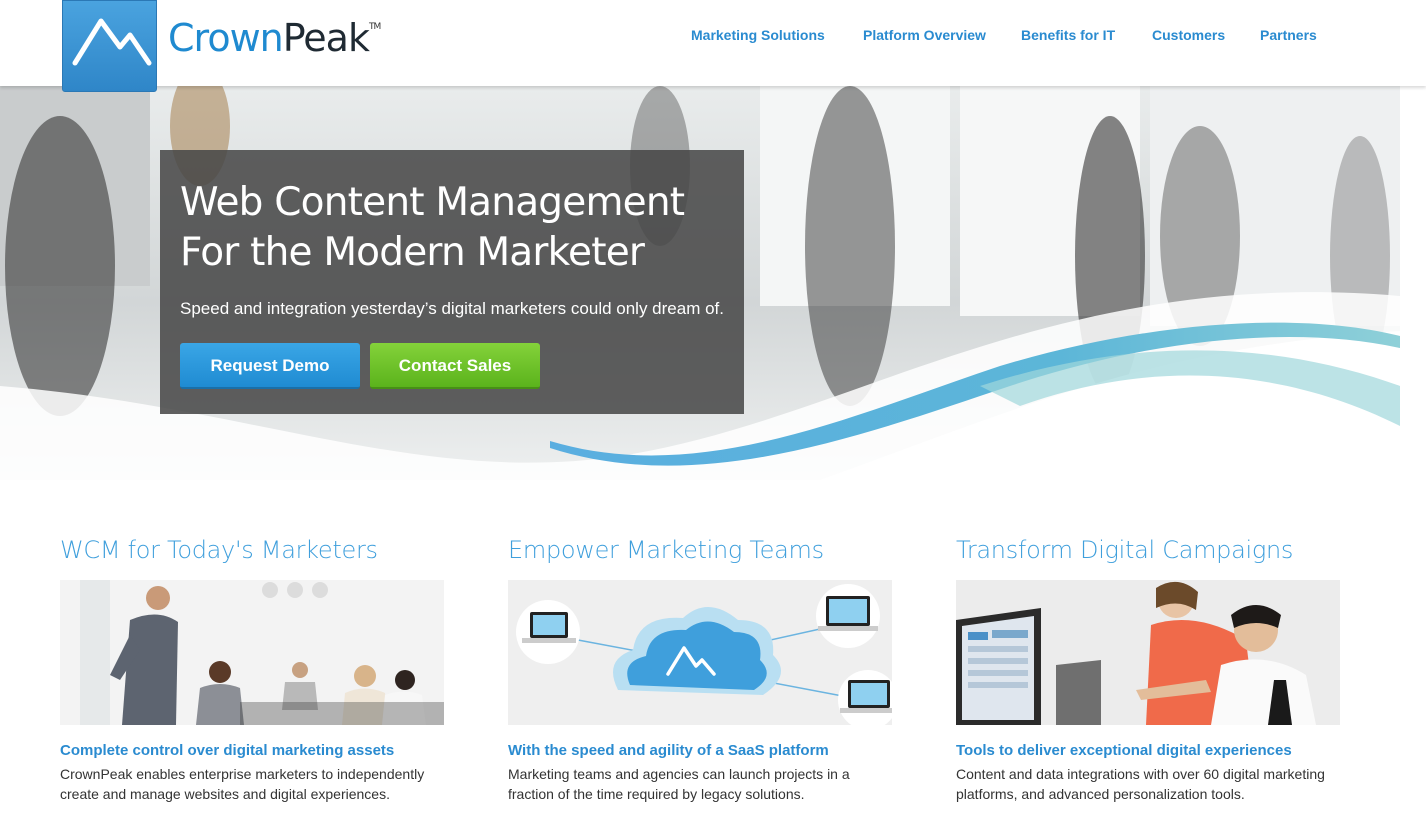 The image size is (1426, 819). What do you see at coordinates (1068, 35) in the screenshot?
I see `nav-benefits-for-it: Benefits for IT` at bounding box center [1068, 35].